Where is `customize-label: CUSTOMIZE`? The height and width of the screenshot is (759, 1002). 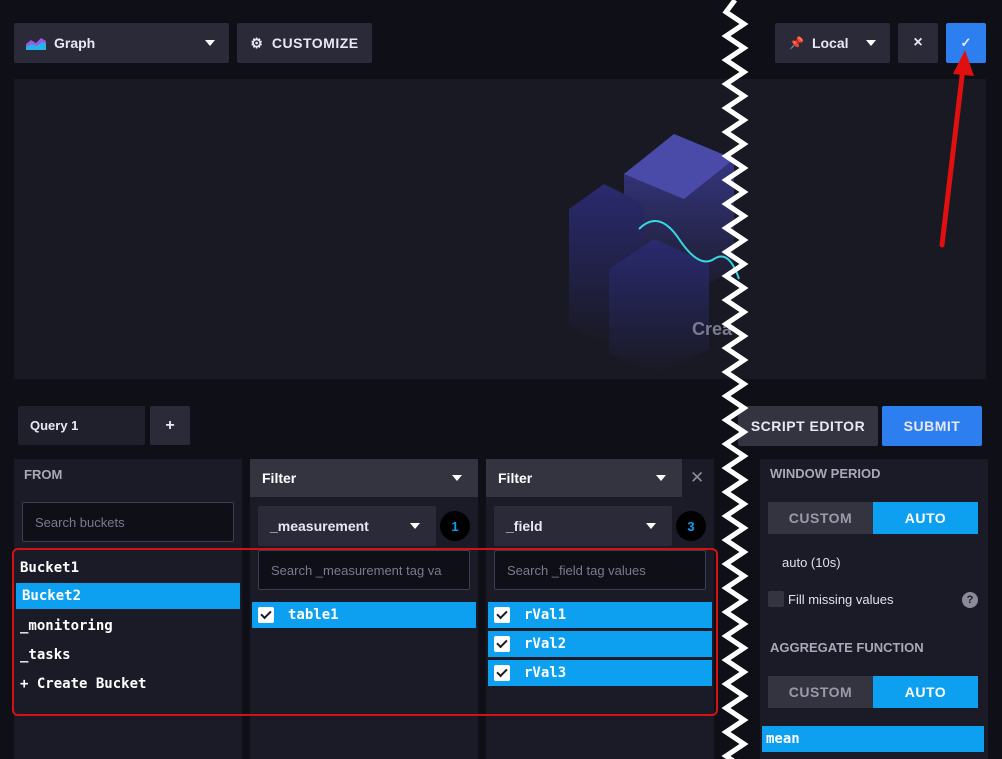
customize-label: CUSTOMIZE is located at coordinates (315, 43).